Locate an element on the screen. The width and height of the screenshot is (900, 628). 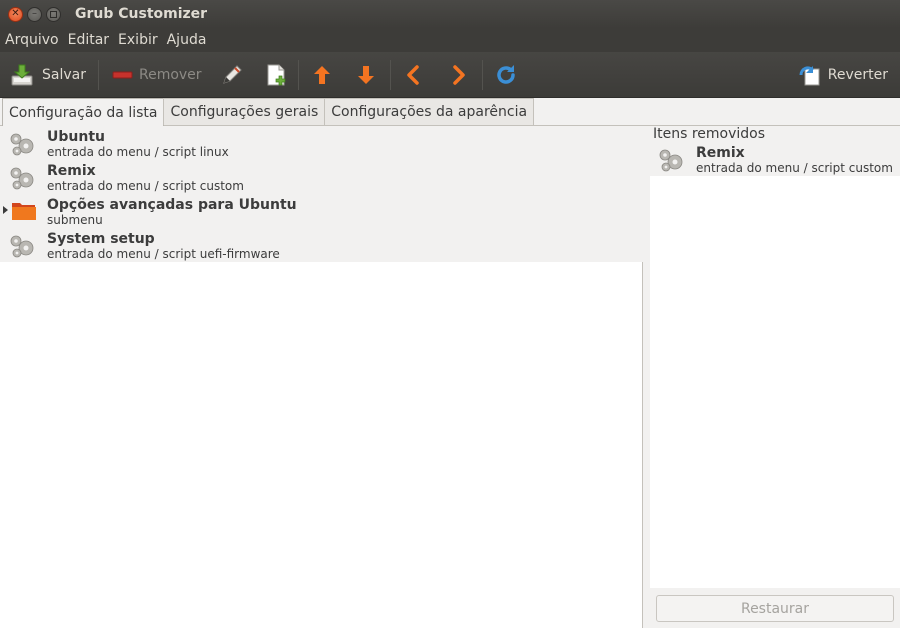
maximize-icon is located at coordinates (53, 14).